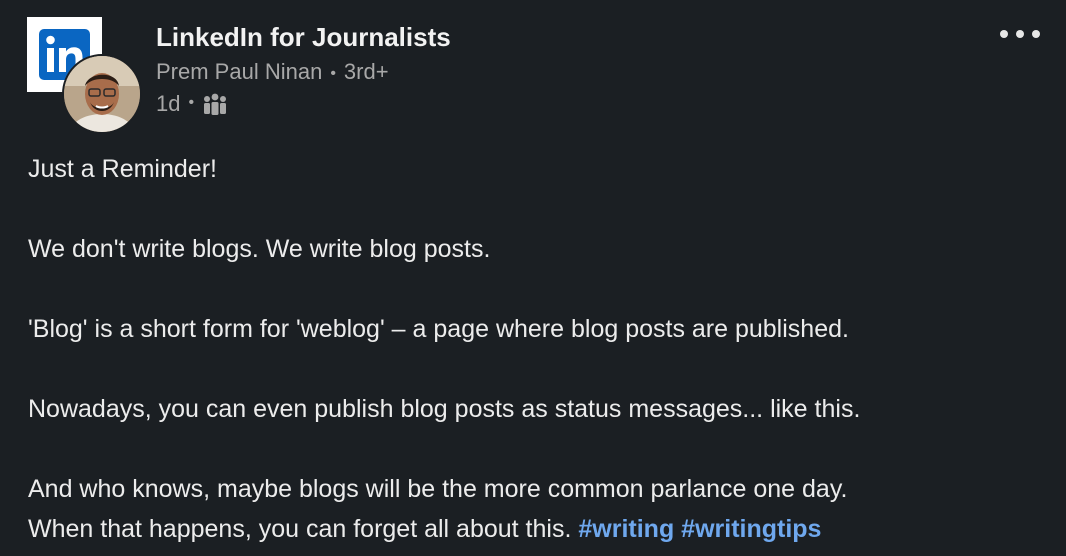 The width and height of the screenshot is (1066, 556). Describe the element at coordinates (626, 529) in the screenshot. I see `hashtag-writing-link: #writing` at that location.